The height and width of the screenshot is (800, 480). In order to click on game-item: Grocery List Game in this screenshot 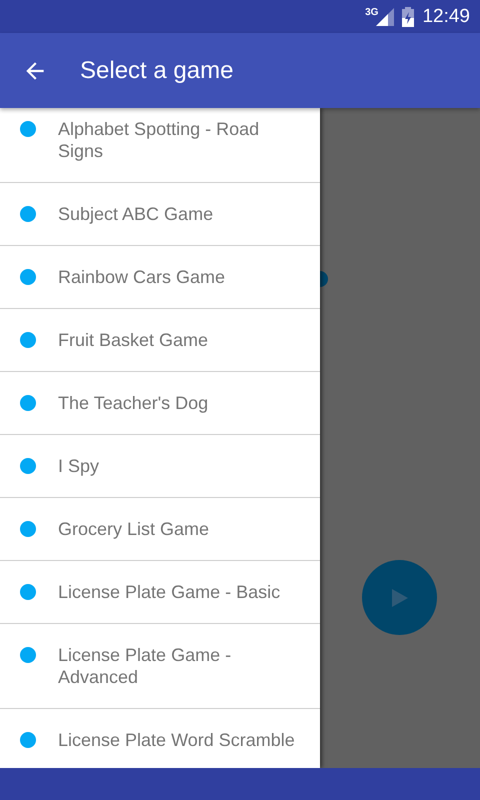, I will do `click(160, 529)`.